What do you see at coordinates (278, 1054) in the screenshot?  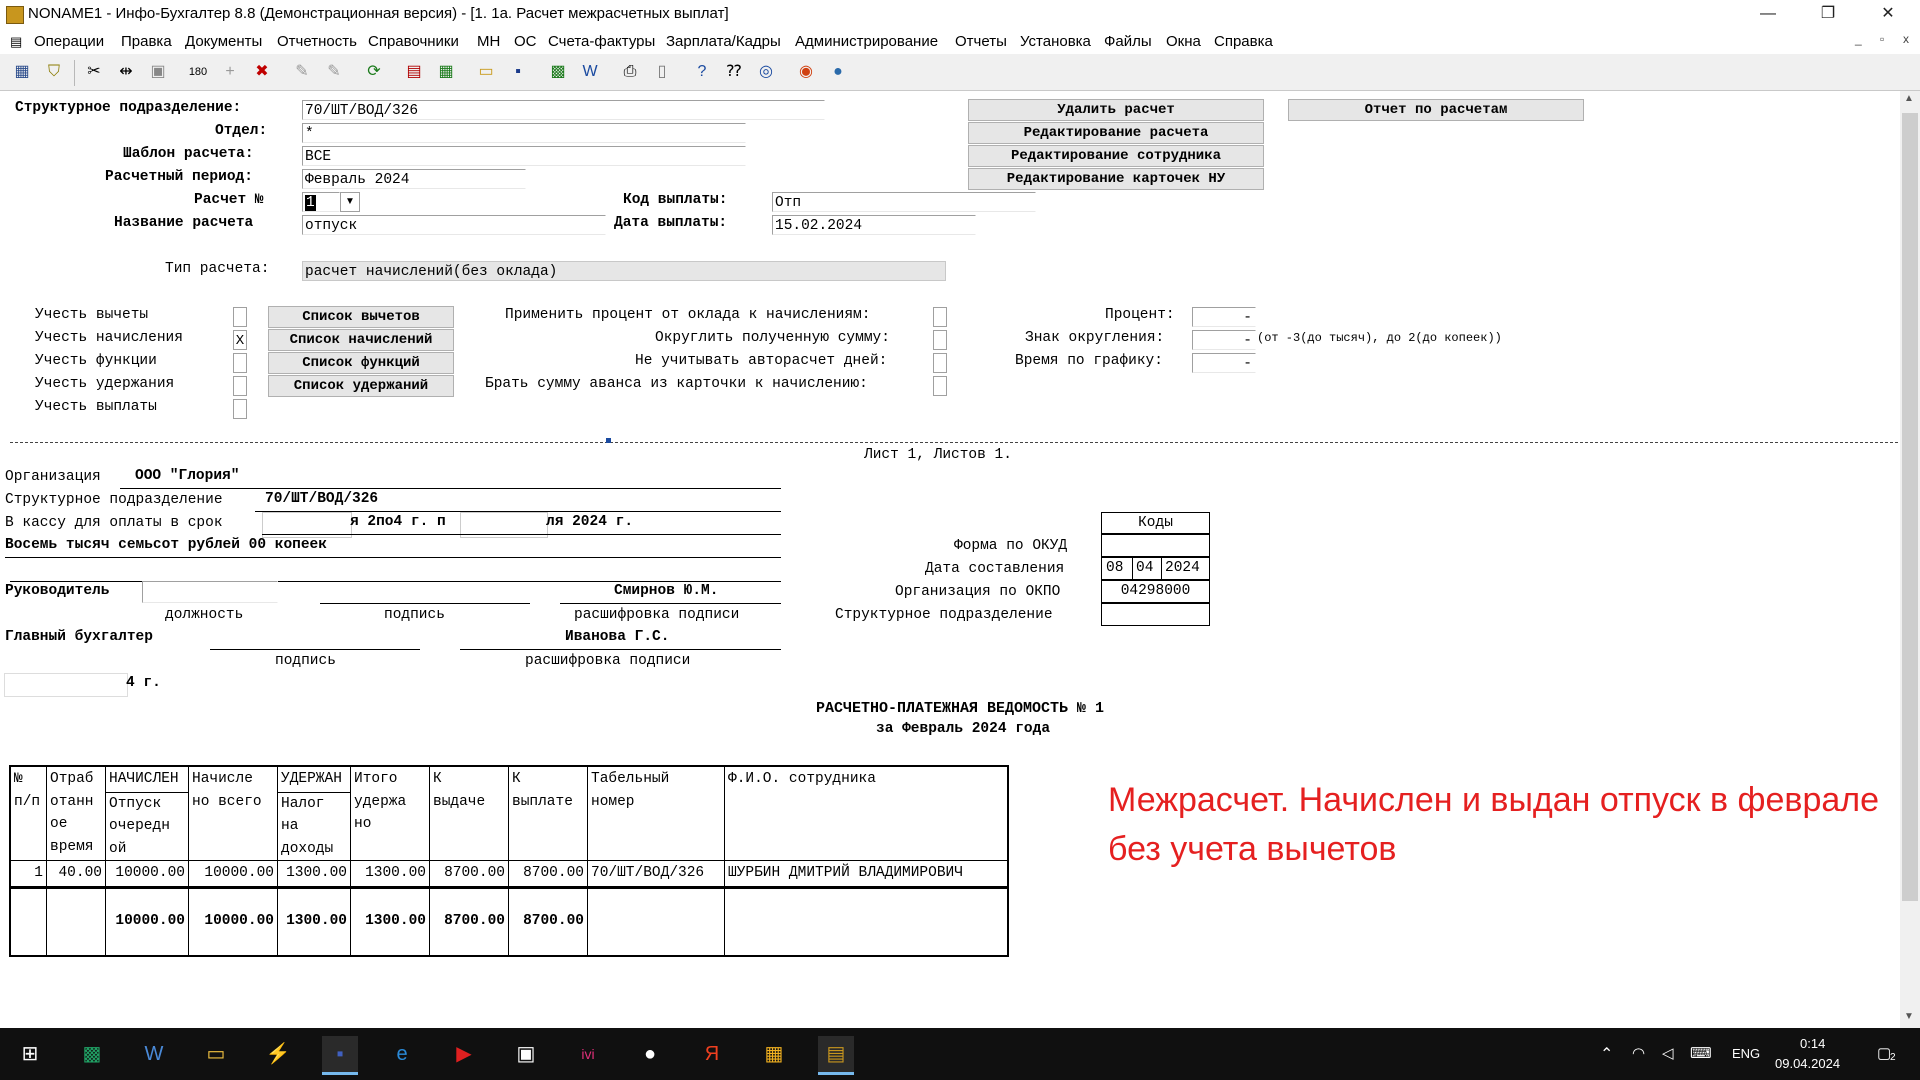 I see `app-taskbar-icon: ⚡` at bounding box center [278, 1054].